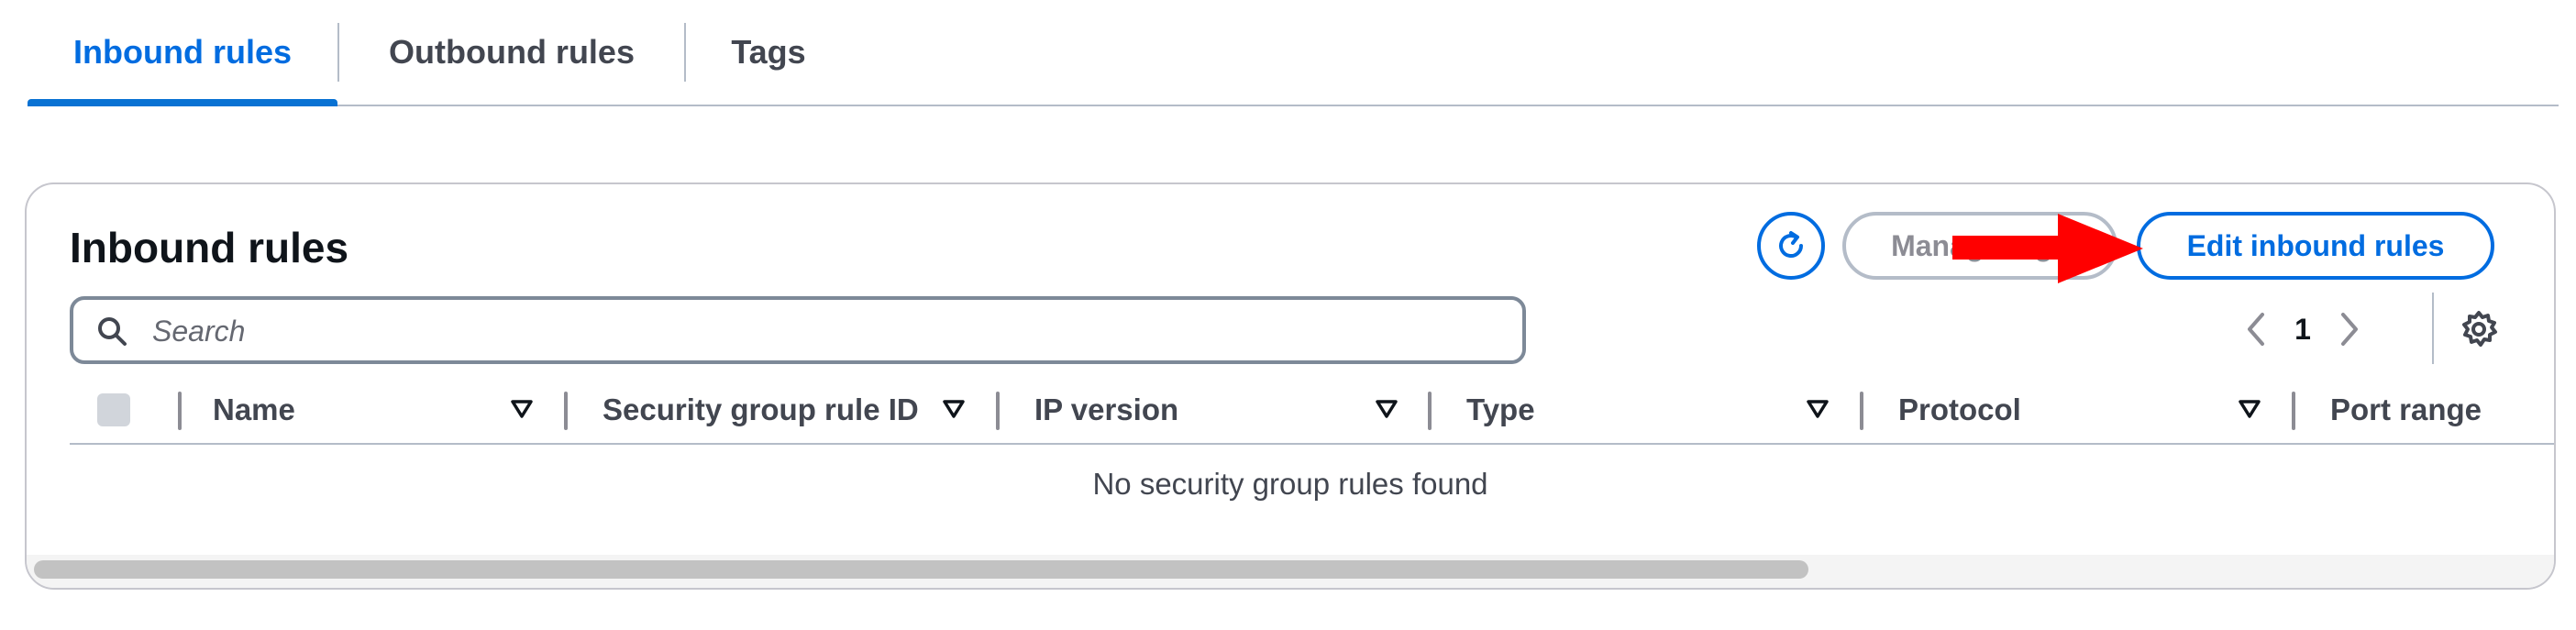 The image size is (2576, 630). What do you see at coordinates (511, 52) in the screenshot?
I see `tab-outbound-rules: Outbound rules` at bounding box center [511, 52].